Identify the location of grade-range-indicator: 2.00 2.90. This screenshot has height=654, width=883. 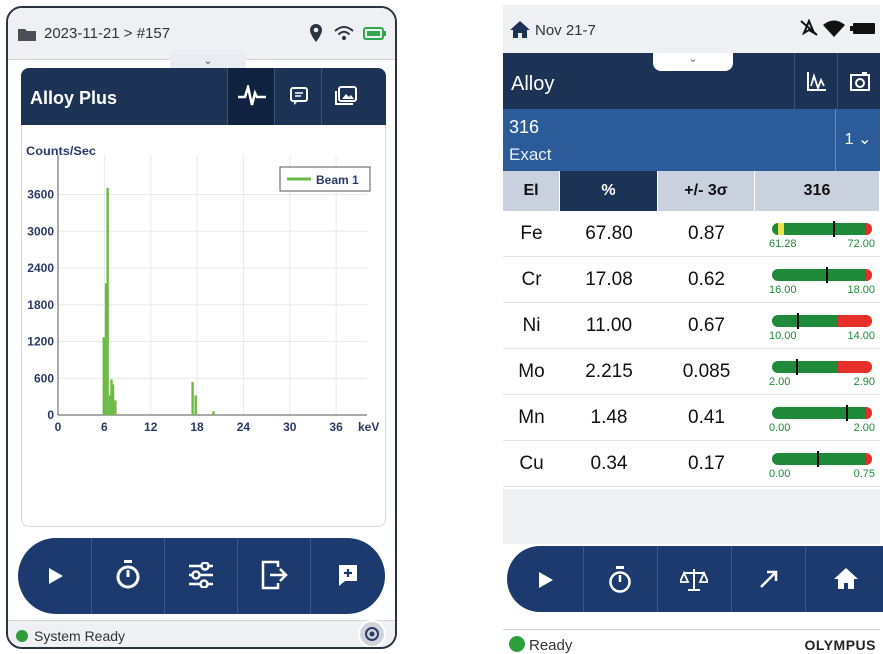
(822, 373).